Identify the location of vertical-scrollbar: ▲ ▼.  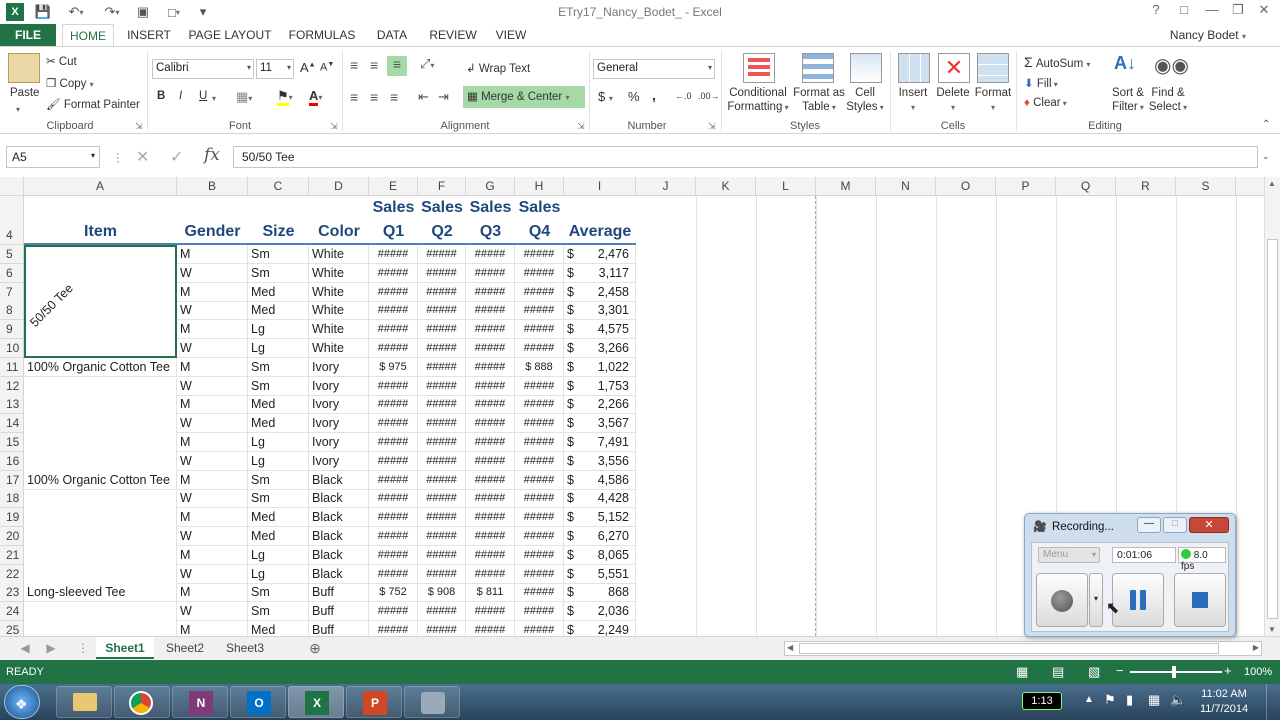
(1272, 406).